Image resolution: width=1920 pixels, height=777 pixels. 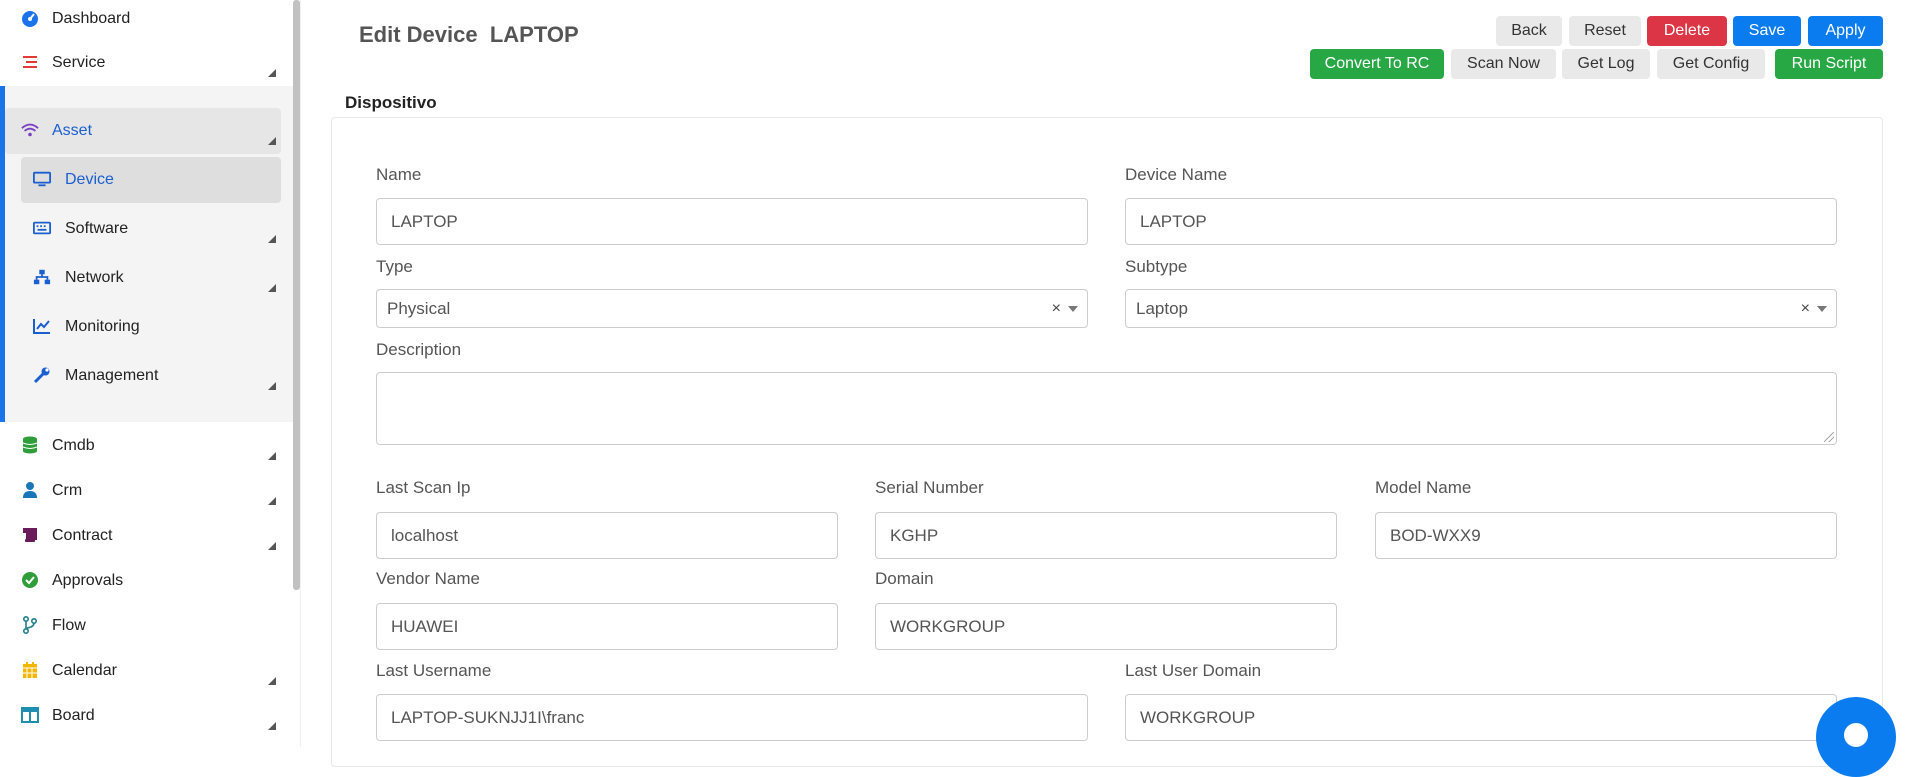 What do you see at coordinates (145, 63) in the screenshot?
I see `sidebar-item-service: Service` at bounding box center [145, 63].